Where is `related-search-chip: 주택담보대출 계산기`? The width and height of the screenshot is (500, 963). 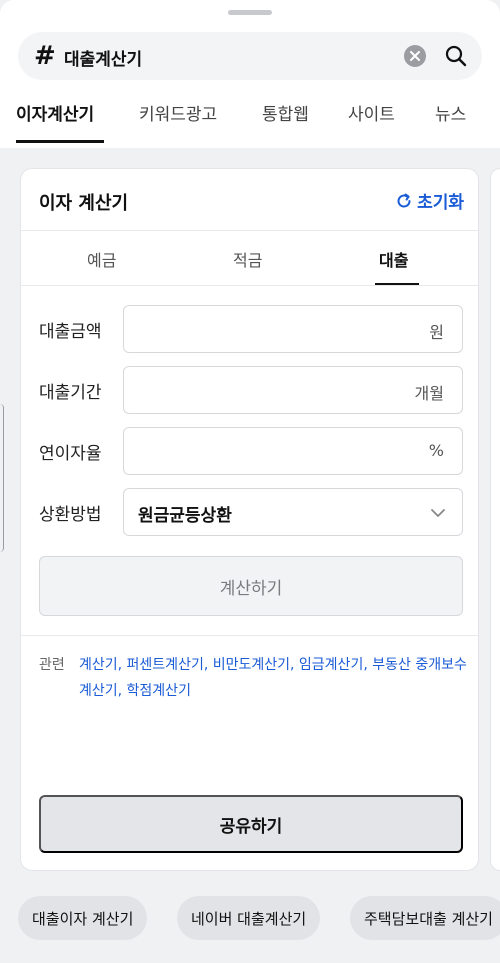
related-search-chip: 주택담보대출 계산기 is located at coordinates (425, 918).